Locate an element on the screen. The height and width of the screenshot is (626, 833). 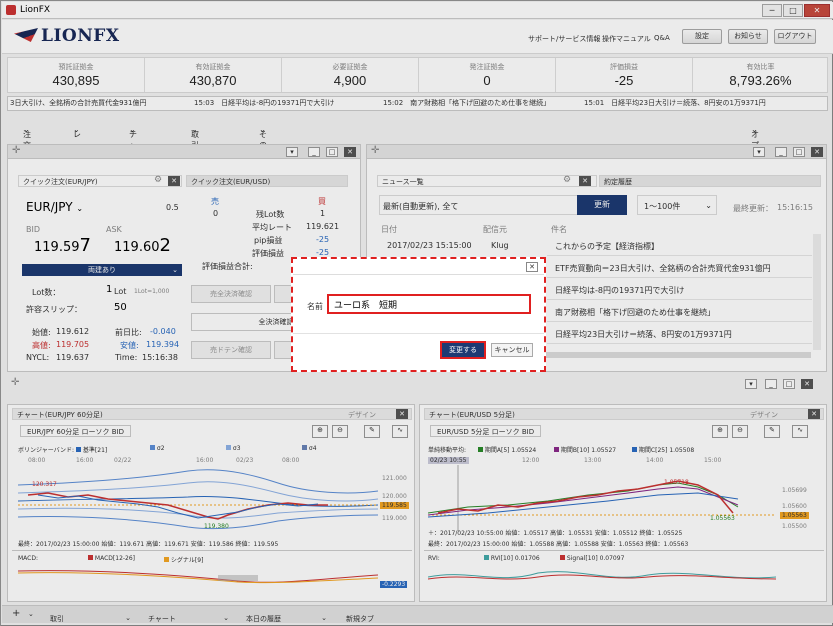
dialog-header: ✕ is located at coordinates (418, 267).